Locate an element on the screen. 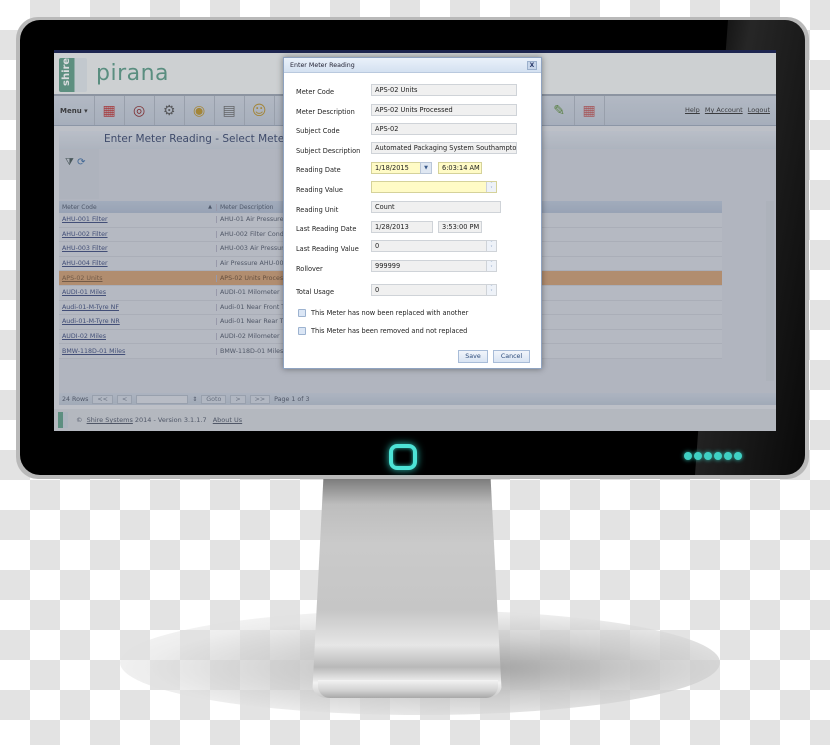 The width and height of the screenshot is (830, 745). rollover-field: 999999 ˄ ˅ is located at coordinates (434, 266).